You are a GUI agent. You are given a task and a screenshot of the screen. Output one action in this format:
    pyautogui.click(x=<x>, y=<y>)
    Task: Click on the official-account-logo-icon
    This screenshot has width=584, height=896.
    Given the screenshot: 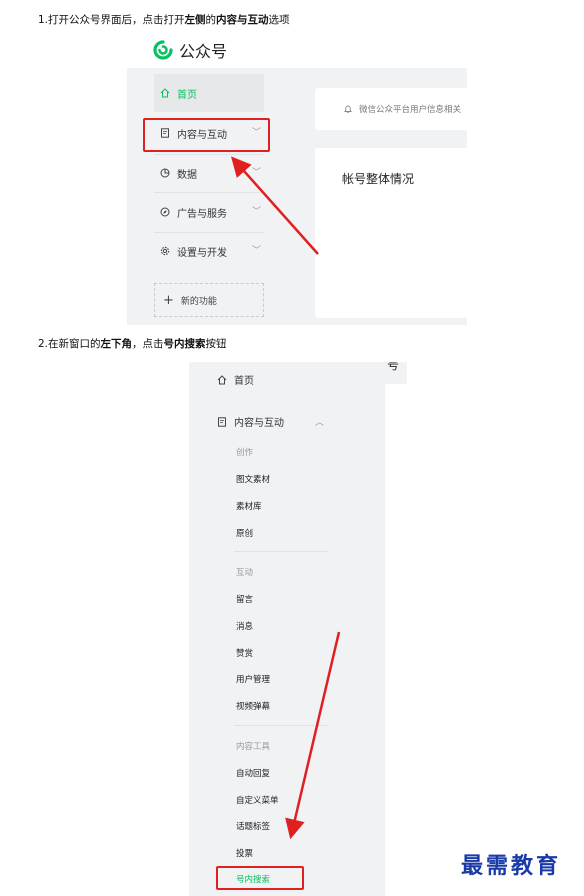 What is the action you would take?
    pyautogui.click(x=163, y=50)
    